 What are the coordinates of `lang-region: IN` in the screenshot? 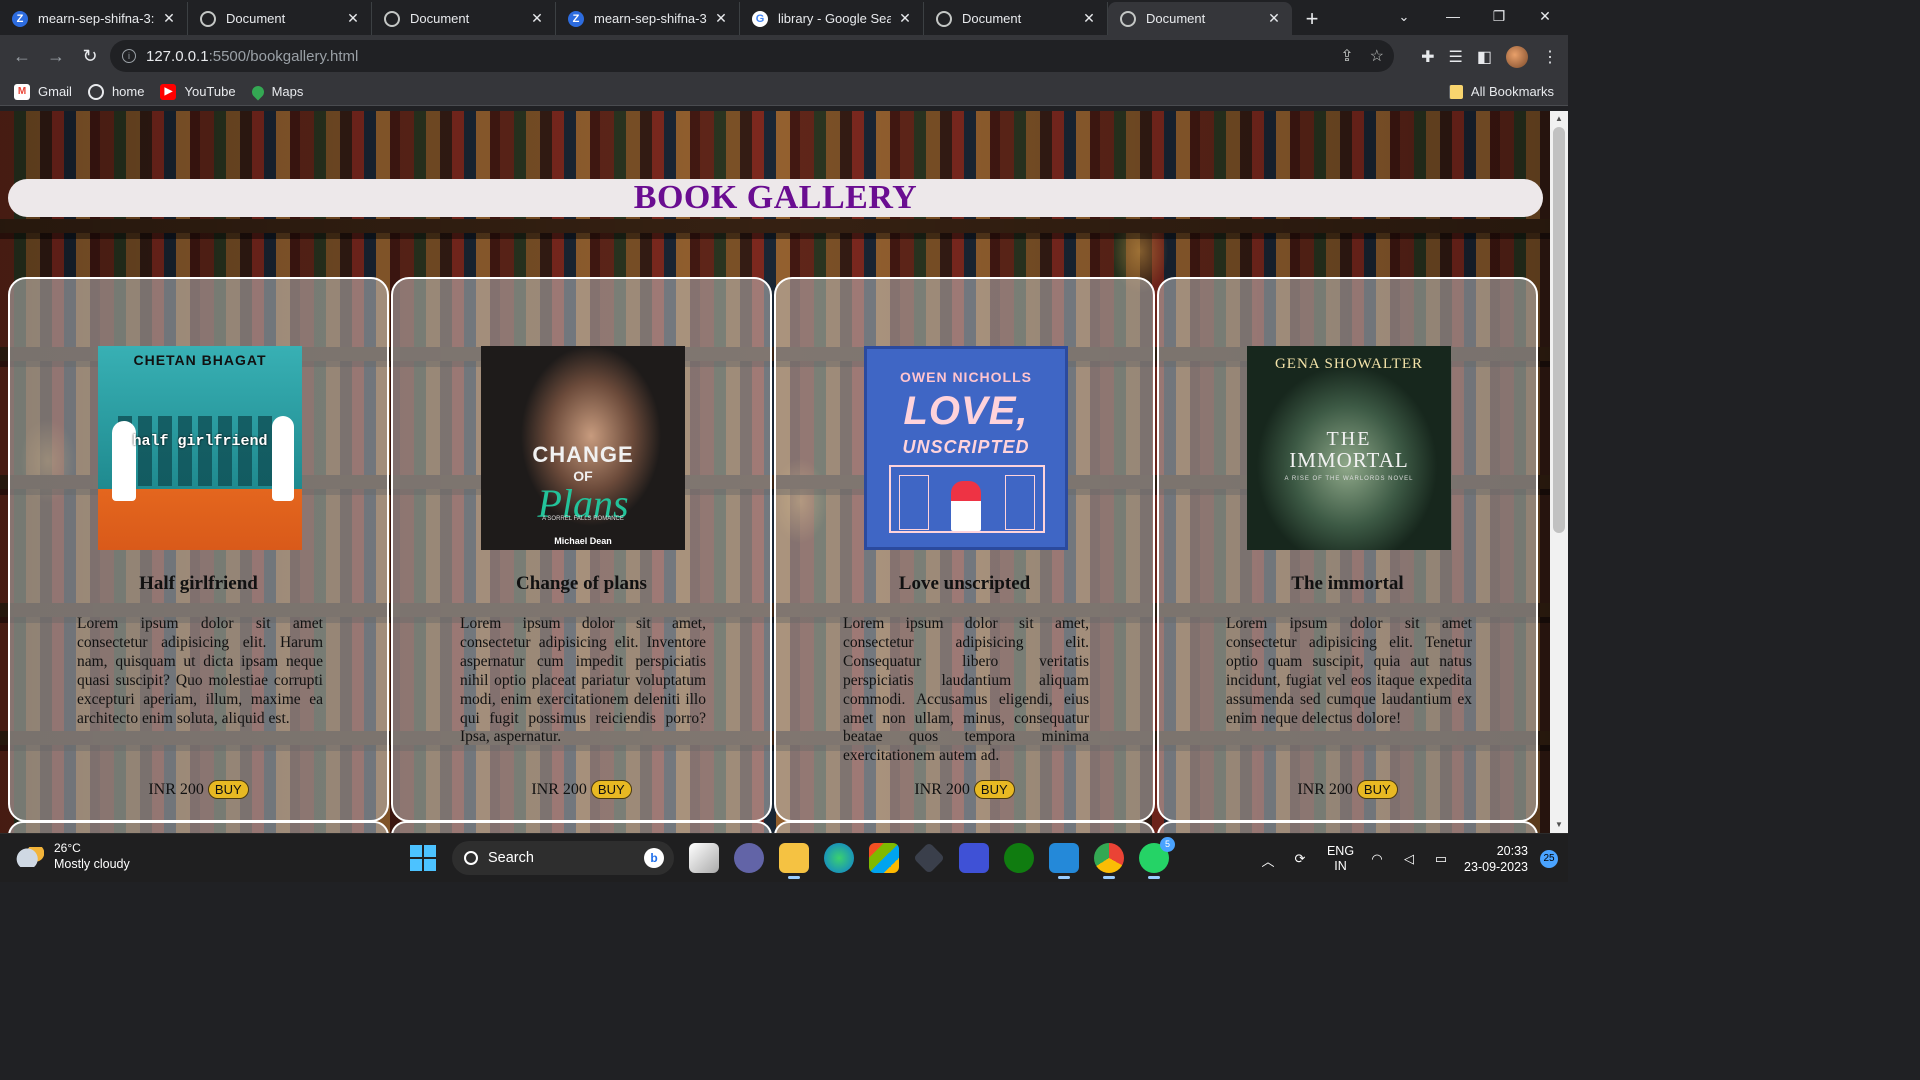 It's located at (1340, 865).